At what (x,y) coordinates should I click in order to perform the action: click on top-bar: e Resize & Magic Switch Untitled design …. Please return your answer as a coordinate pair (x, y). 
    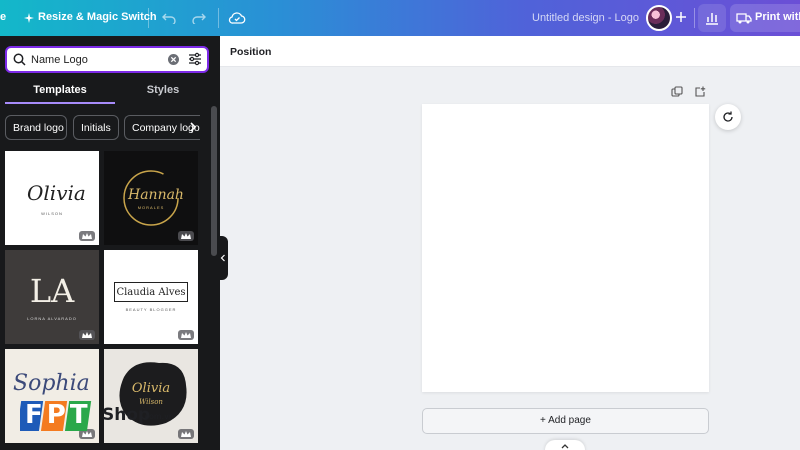
    Looking at the image, I should click on (400, 18).